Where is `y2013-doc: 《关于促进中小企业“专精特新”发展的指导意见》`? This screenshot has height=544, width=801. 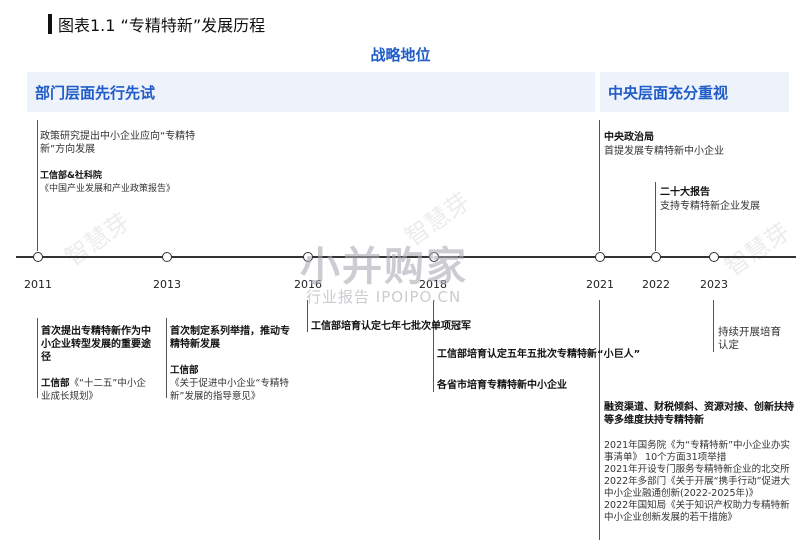 y2013-doc: 《关于促进中小企业“专精特新”发展的指导意见》 is located at coordinates (229, 390).